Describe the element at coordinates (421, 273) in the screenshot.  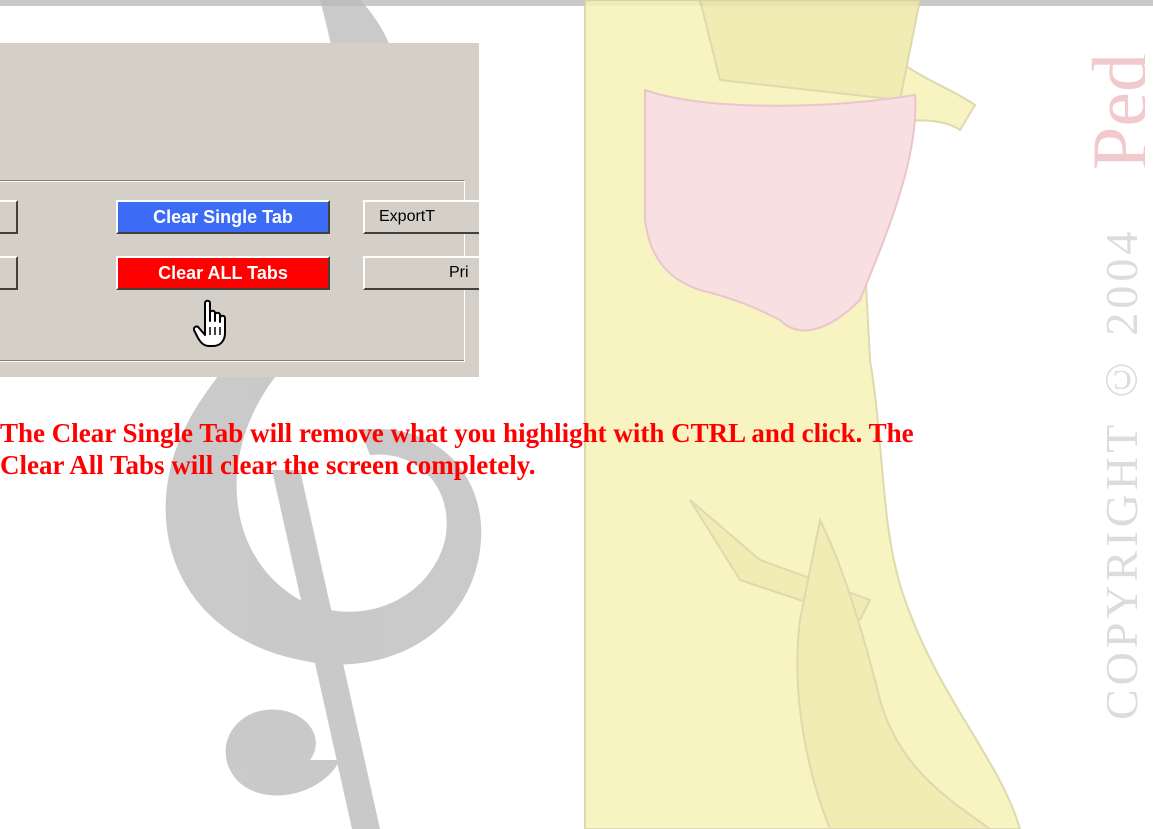
I see `print-button: Pri` at that location.